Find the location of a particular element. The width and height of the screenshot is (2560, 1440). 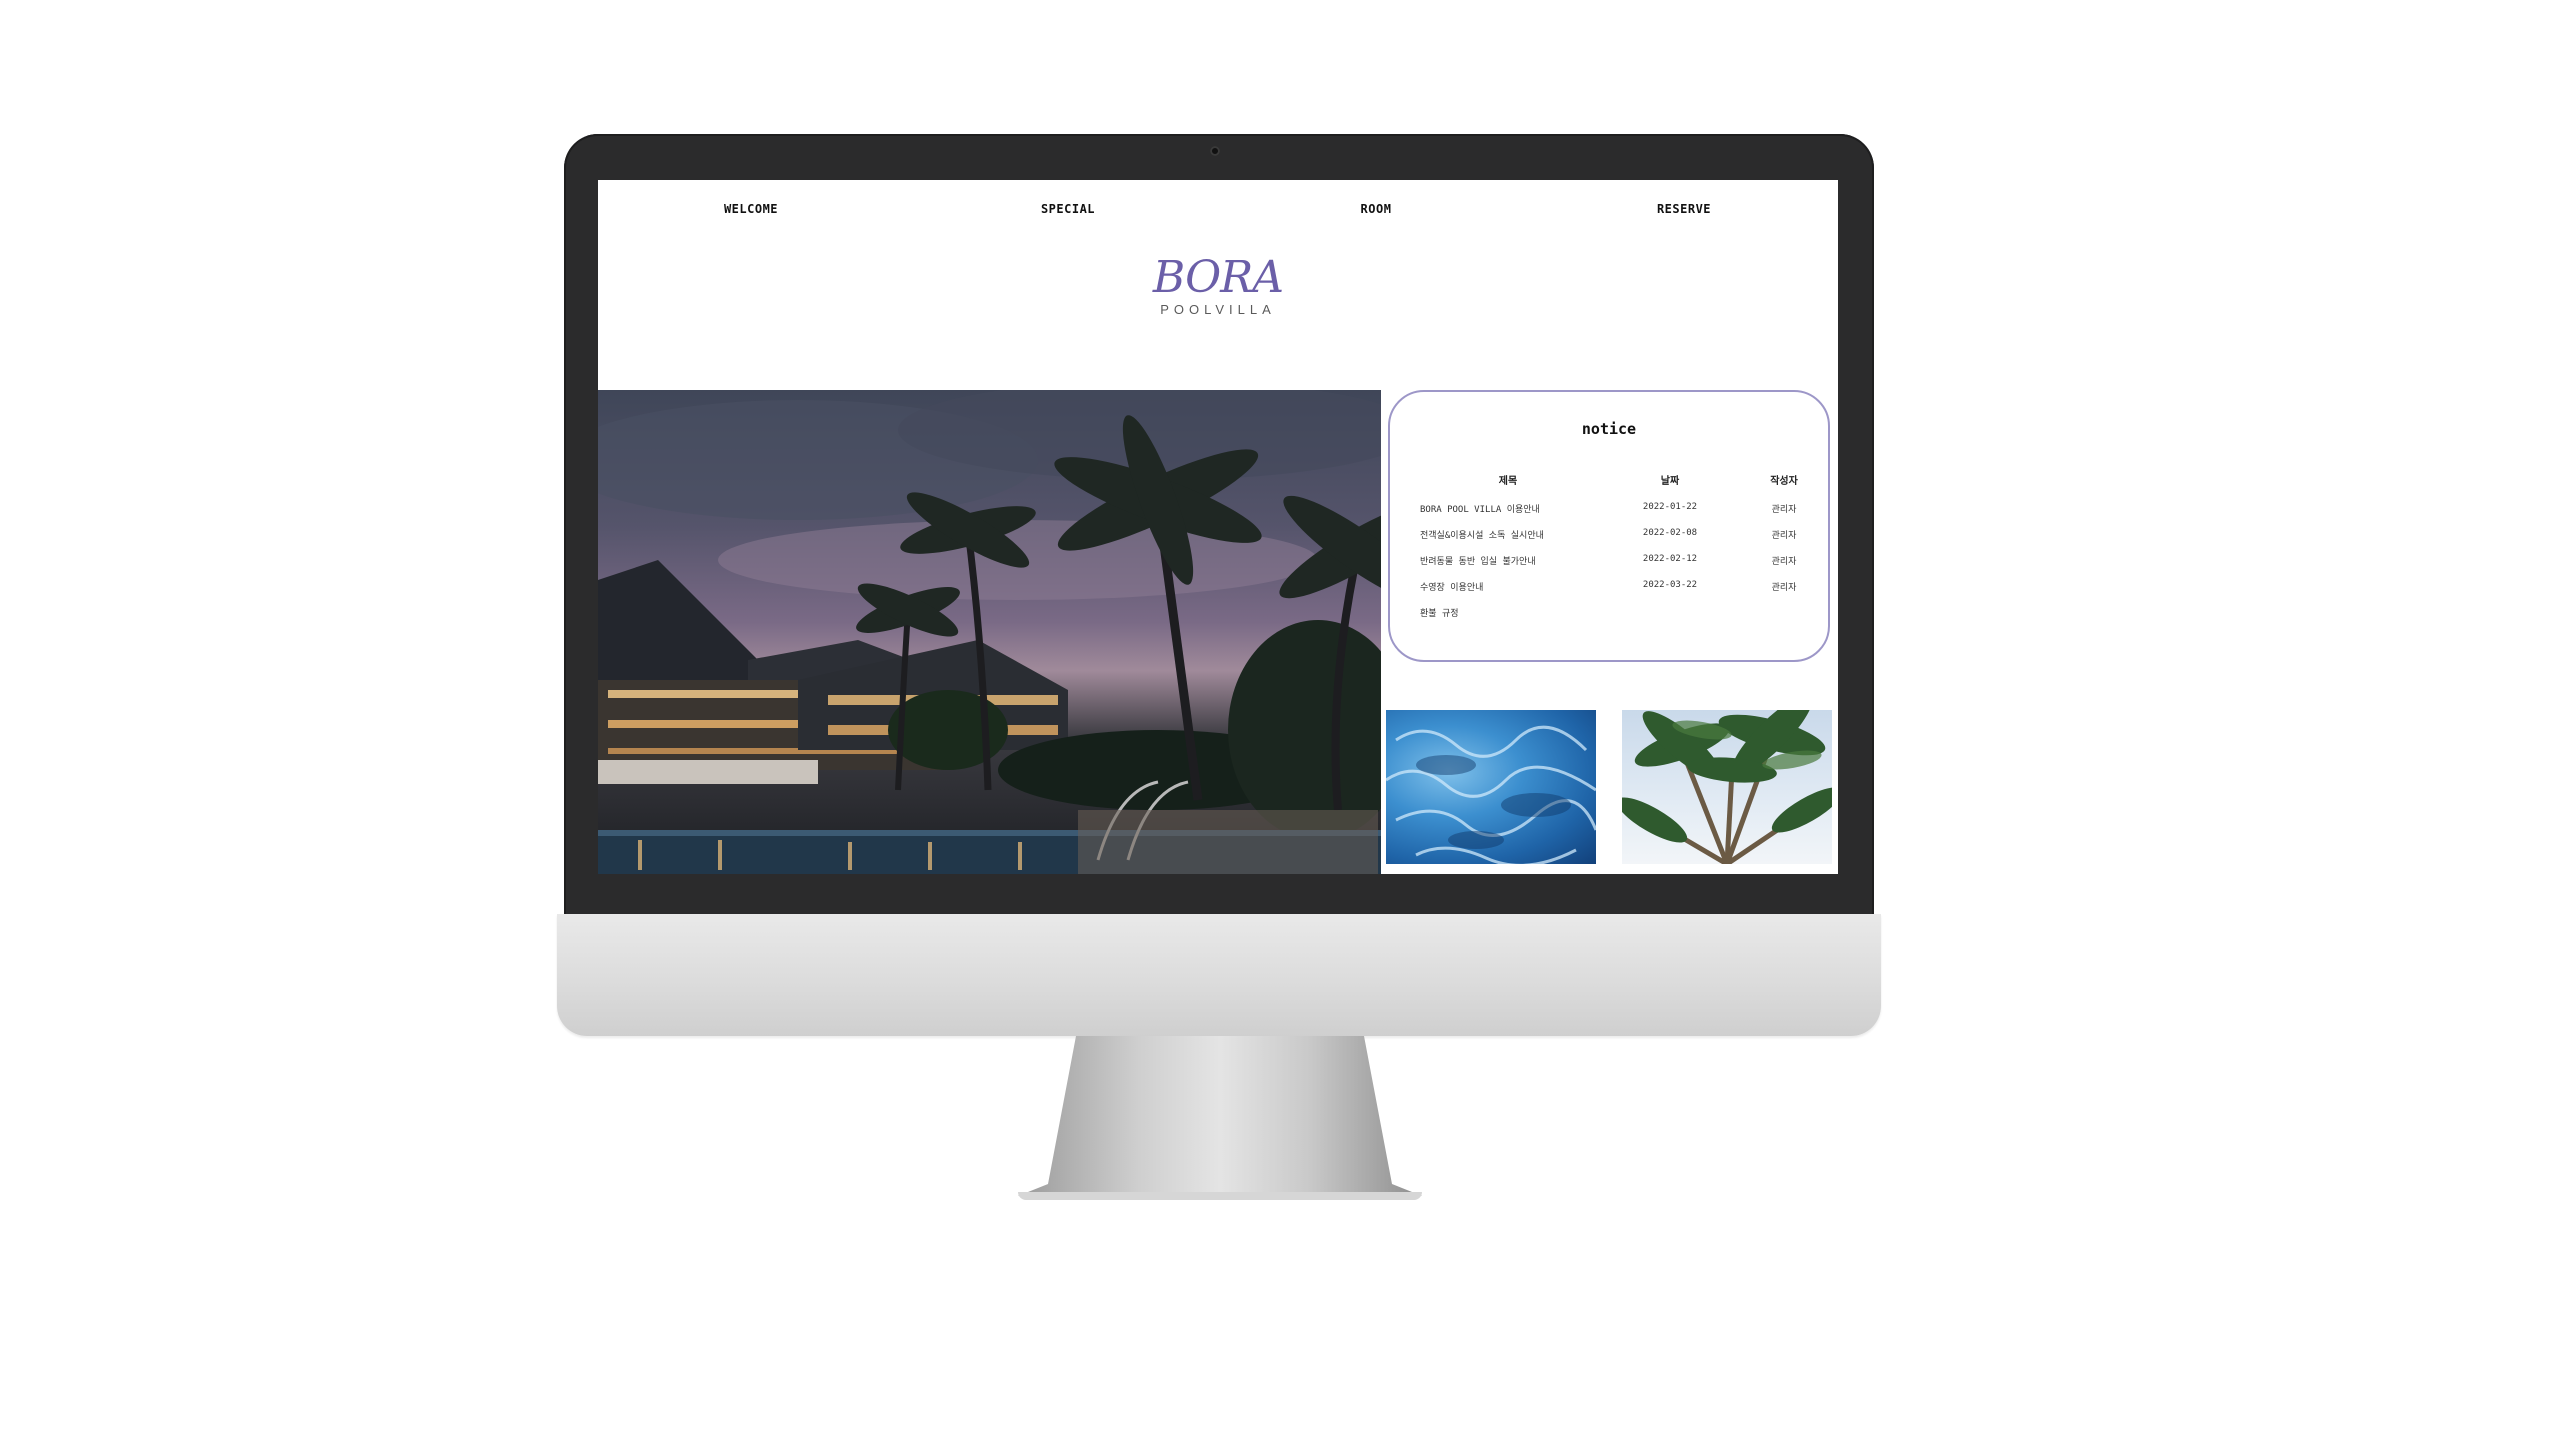

notice-row-title: 반려동물 동반 입실 불가안내 is located at coordinates (1478, 562).